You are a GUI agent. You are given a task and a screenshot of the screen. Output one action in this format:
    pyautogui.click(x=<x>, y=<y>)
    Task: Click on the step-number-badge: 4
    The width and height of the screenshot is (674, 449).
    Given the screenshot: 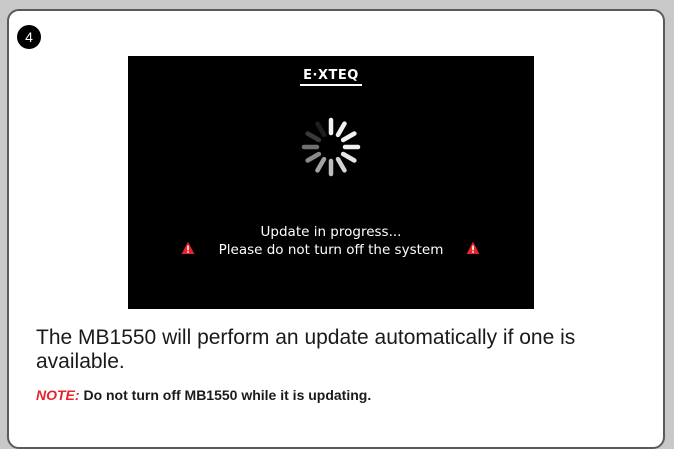 What is the action you would take?
    pyautogui.click(x=29, y=37)
    